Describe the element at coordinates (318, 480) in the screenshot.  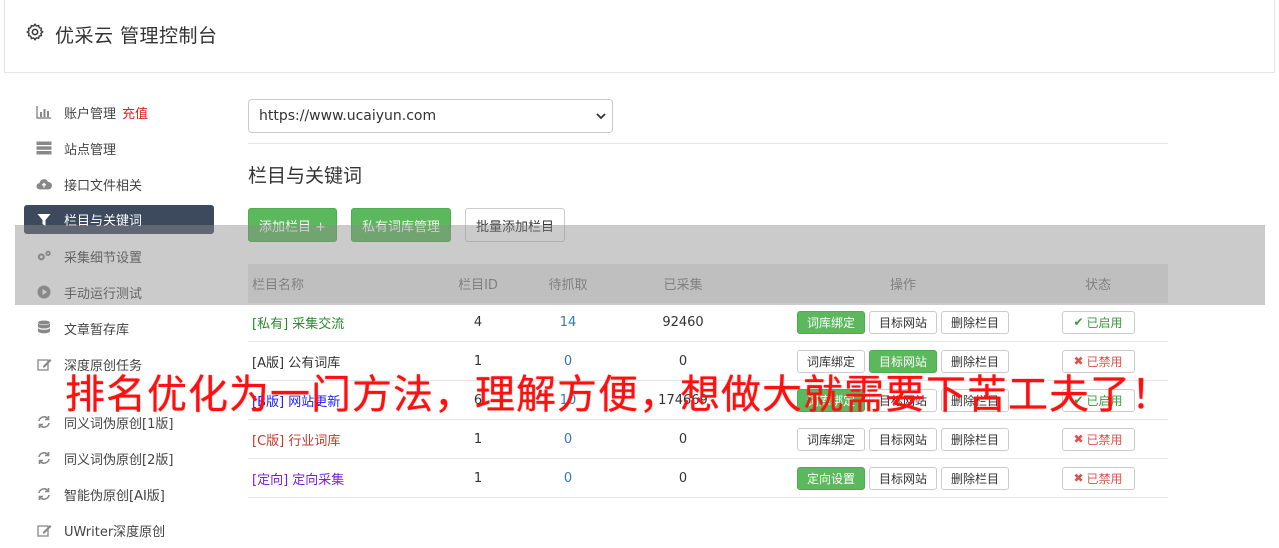
I see `column-name: 定向采集` at that location.